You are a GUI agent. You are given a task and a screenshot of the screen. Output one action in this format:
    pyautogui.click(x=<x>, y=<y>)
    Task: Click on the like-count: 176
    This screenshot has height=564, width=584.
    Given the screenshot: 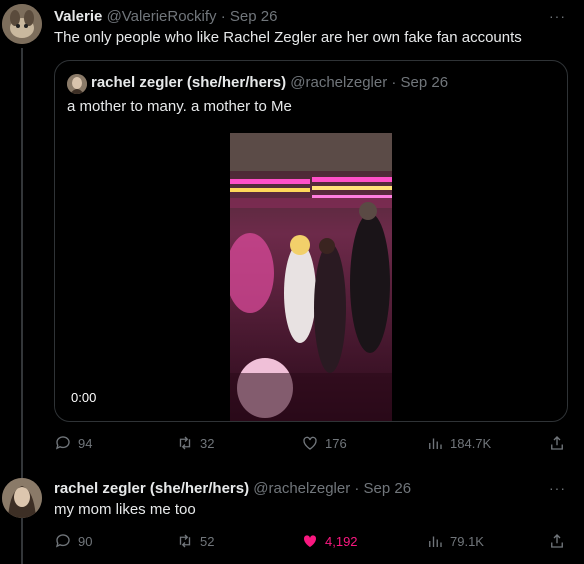 What is the action you would take?
    pyautogui.click(x=336, y=443)
    